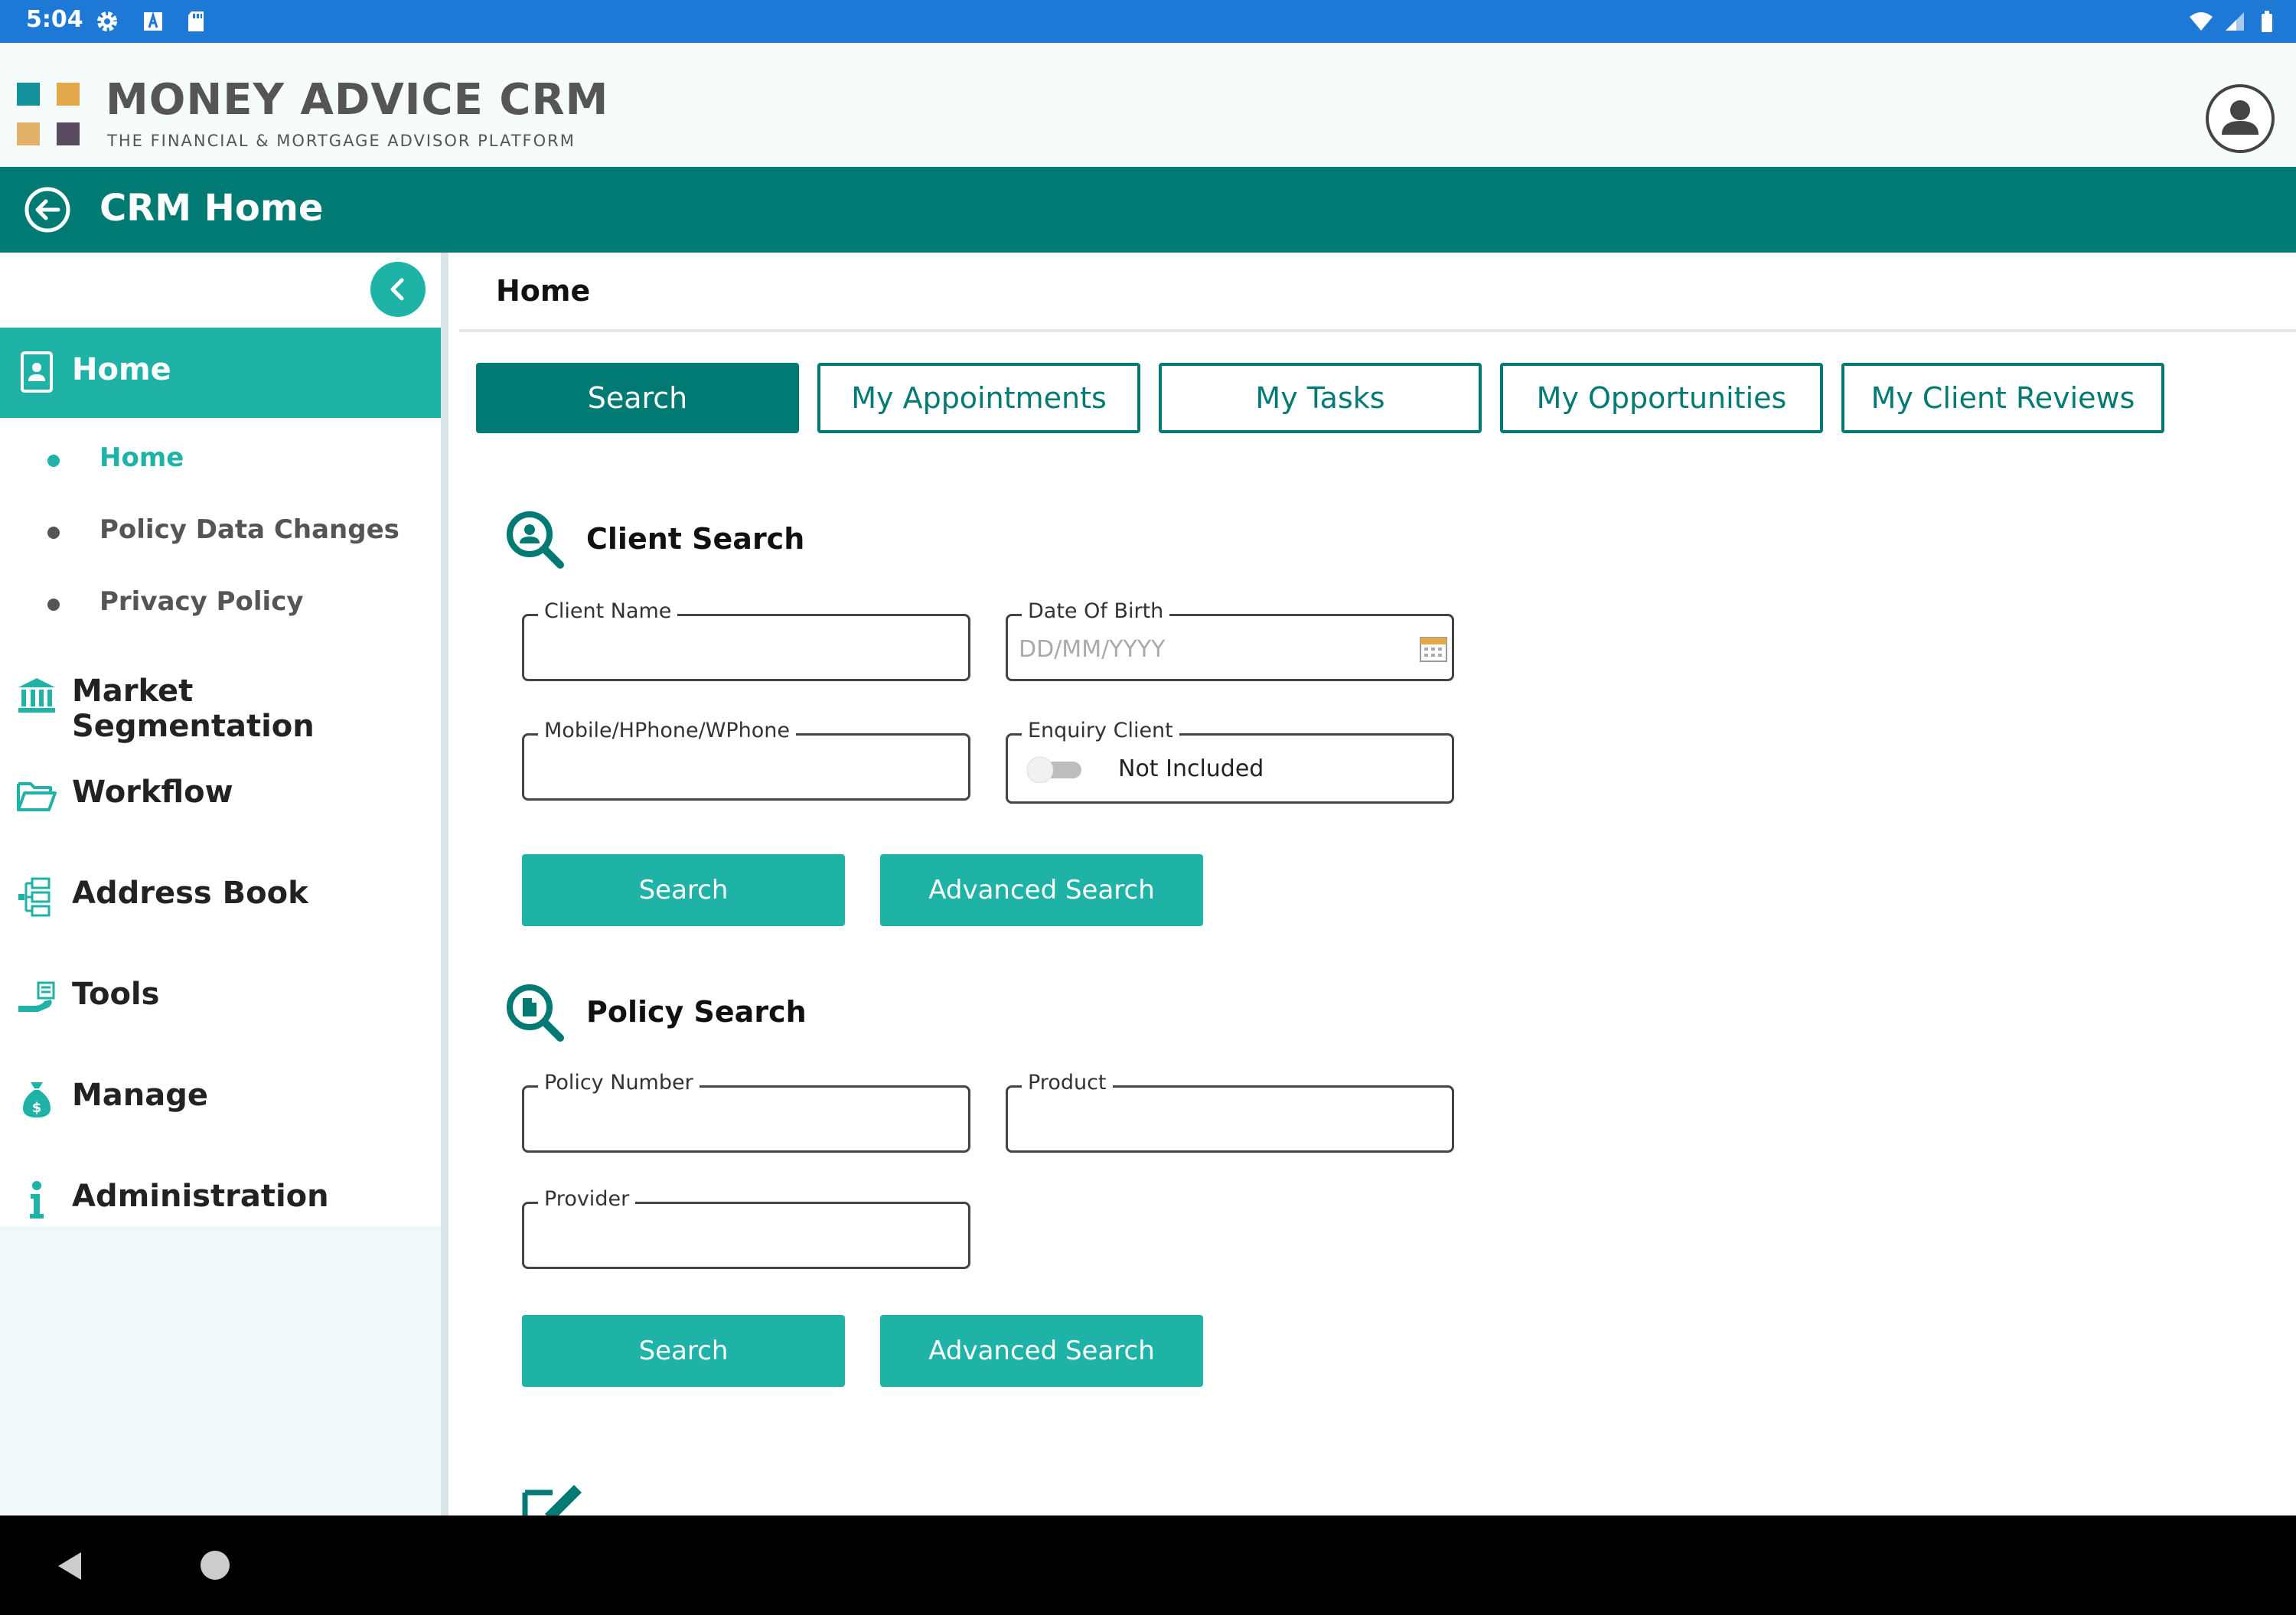 The height and width of the screenshot is (1615, 2296). What do you see at coordinates (2235, 21) in the screenshot?
I see `cell-signal-icon` at bounding box center [2235, 21].